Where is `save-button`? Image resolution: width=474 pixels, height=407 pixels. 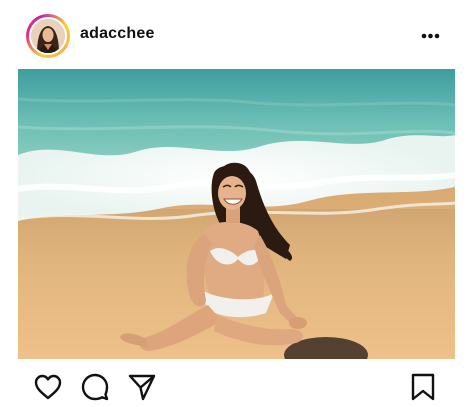 save-button is located at coordinates (423, 387).